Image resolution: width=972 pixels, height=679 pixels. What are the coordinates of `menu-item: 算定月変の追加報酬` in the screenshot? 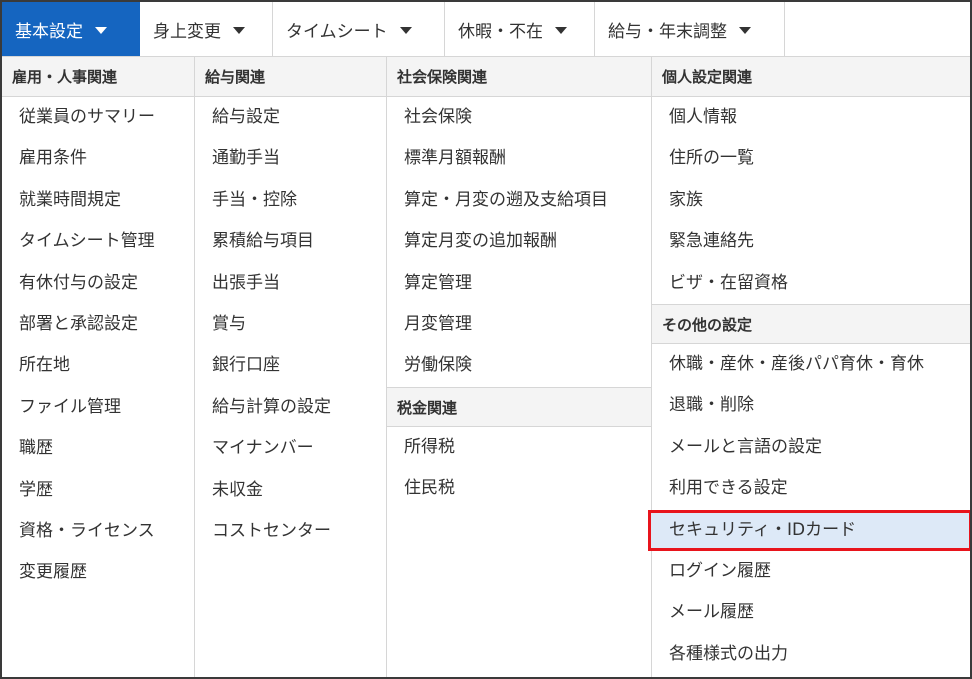 It's located at (519, 241).